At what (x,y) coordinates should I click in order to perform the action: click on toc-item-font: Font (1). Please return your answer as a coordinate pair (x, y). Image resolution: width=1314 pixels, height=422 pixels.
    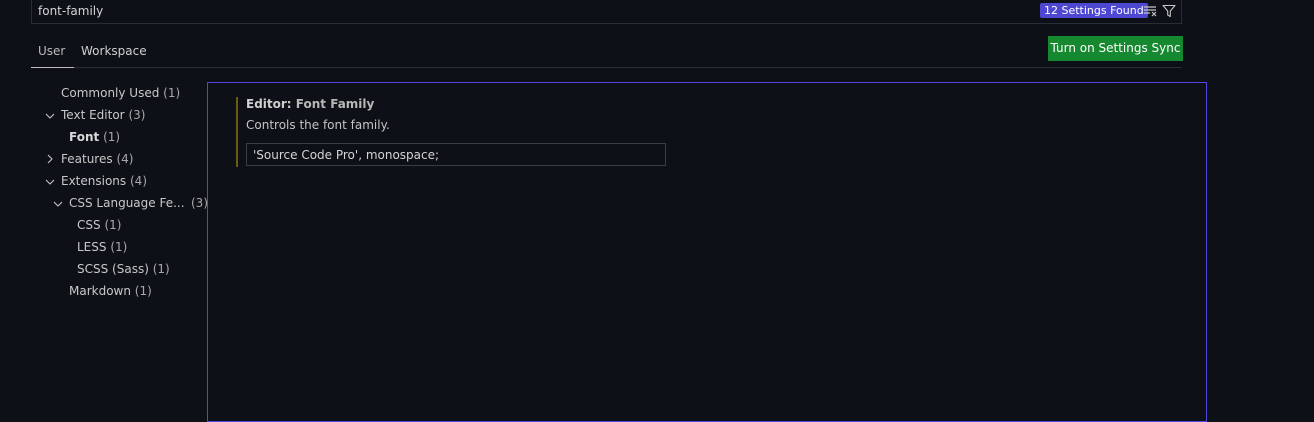
    Looking at the image, I should click on (94, 137).